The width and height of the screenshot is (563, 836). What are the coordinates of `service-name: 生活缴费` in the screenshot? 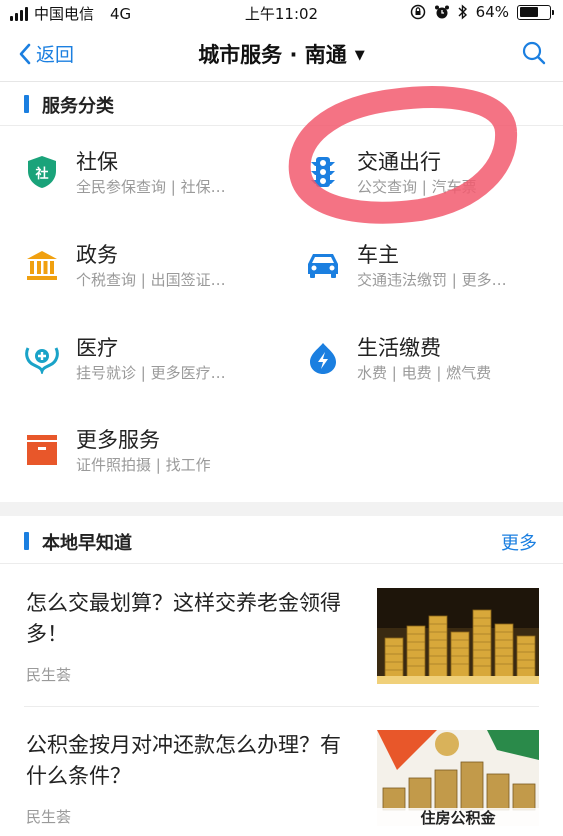 It's located at (399, 348).